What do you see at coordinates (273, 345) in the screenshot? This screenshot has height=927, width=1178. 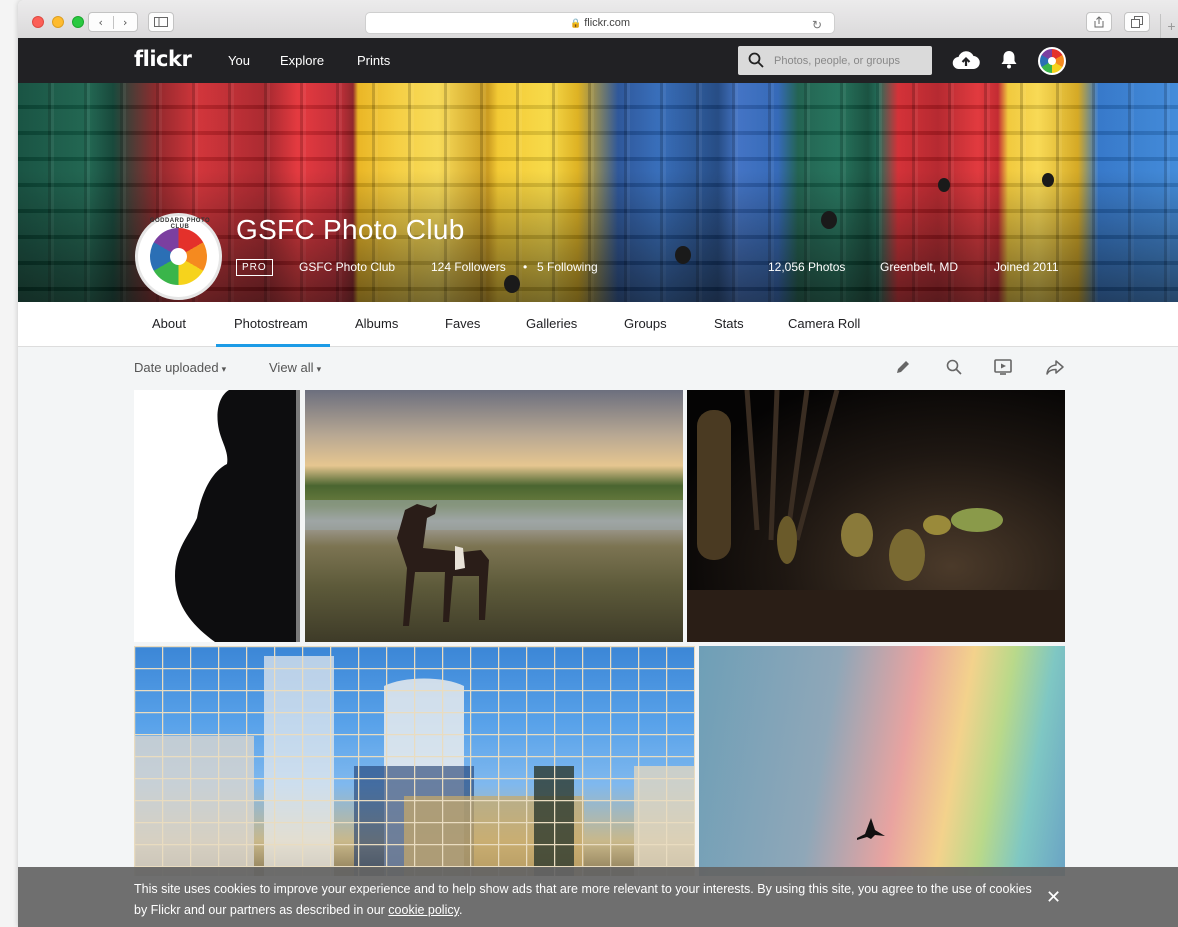 I see `active-tab-indicator` at bounding box center [273, 345].